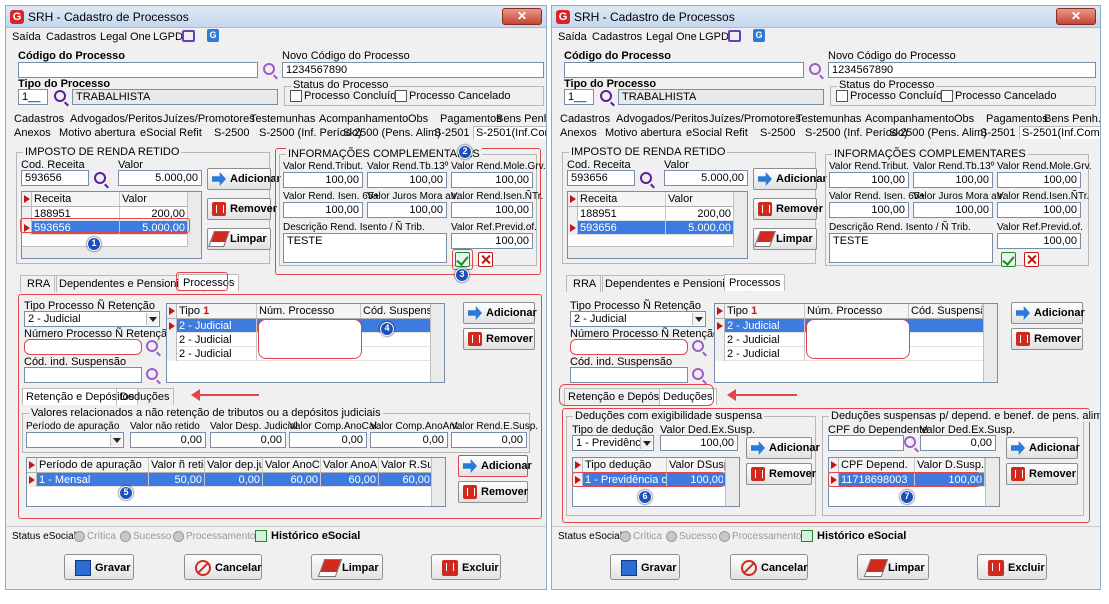 The image size is (1109, 604). Describe the element at coordinates (755, 282) in the screenshot. I see `subtab-processos: Processos` at that location.